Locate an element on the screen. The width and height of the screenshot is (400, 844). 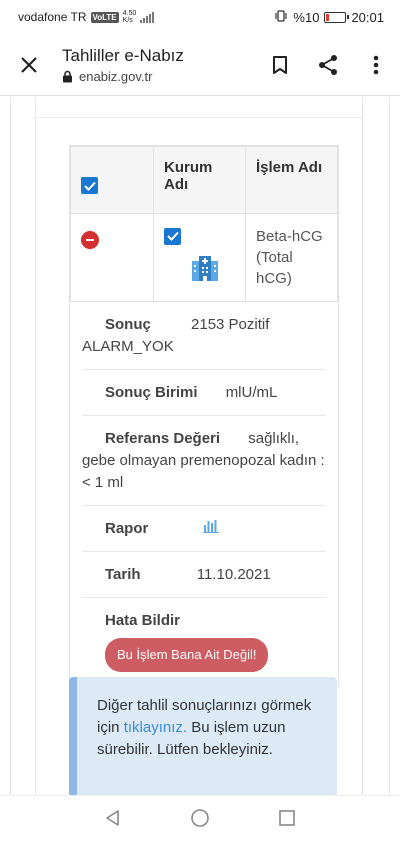
close-button is located at coordinates (29, 65).